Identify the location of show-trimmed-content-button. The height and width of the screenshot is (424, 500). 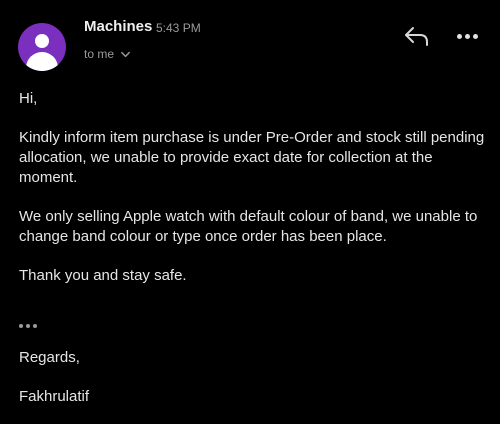
(31, 326).